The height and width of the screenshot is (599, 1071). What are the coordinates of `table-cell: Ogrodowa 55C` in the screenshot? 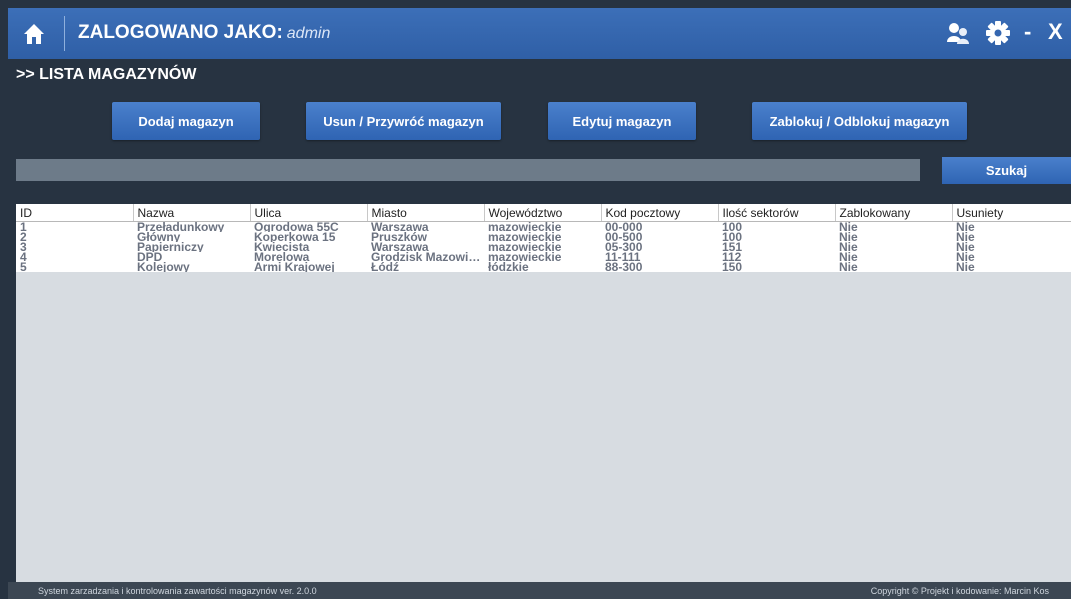 It's located at (308, 226).